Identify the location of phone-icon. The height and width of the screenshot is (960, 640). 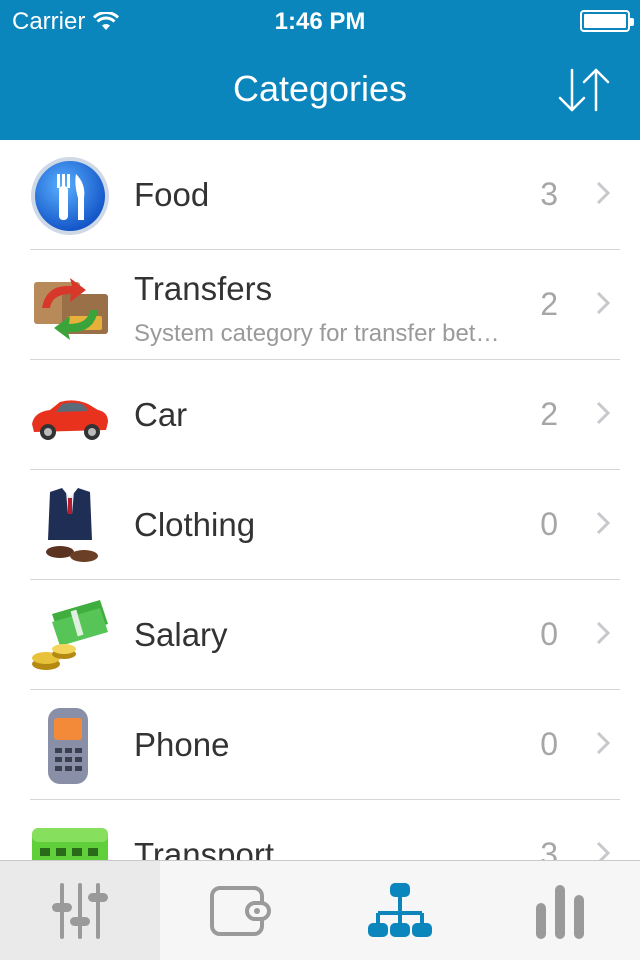
(68, 746).